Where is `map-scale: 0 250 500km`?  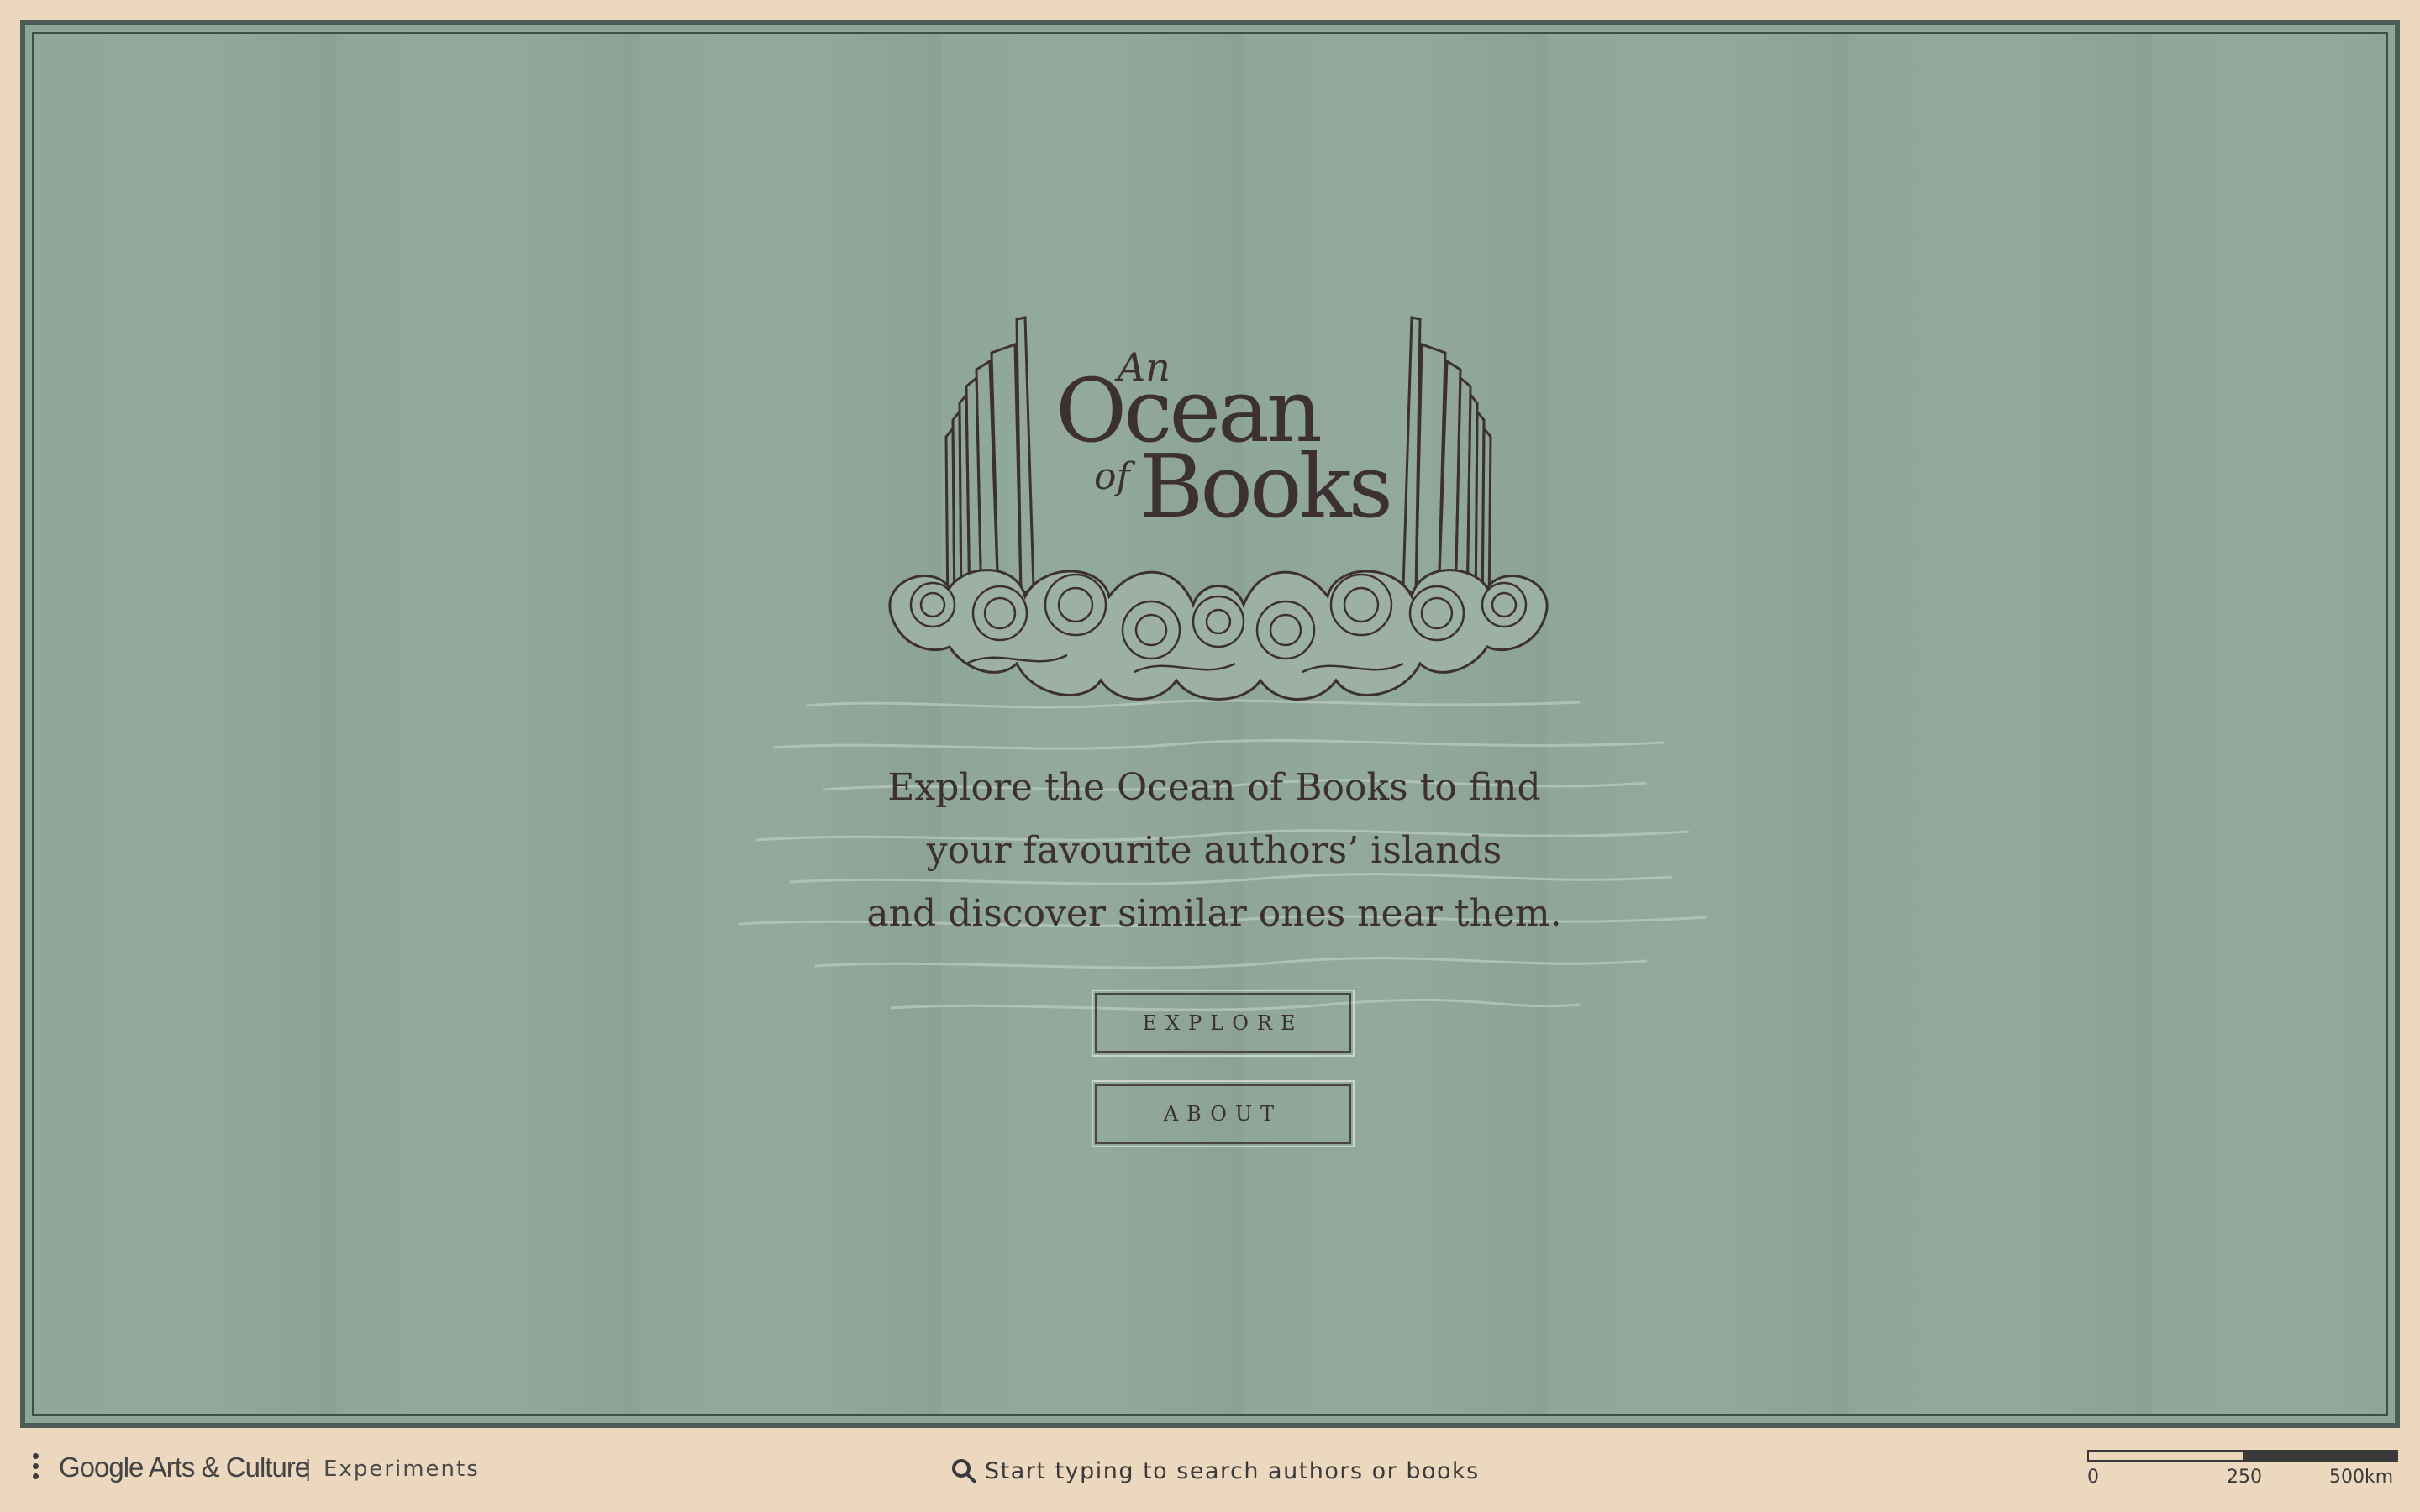 map-scale: 0 250 500km is located at coordinates (2243, 1475).